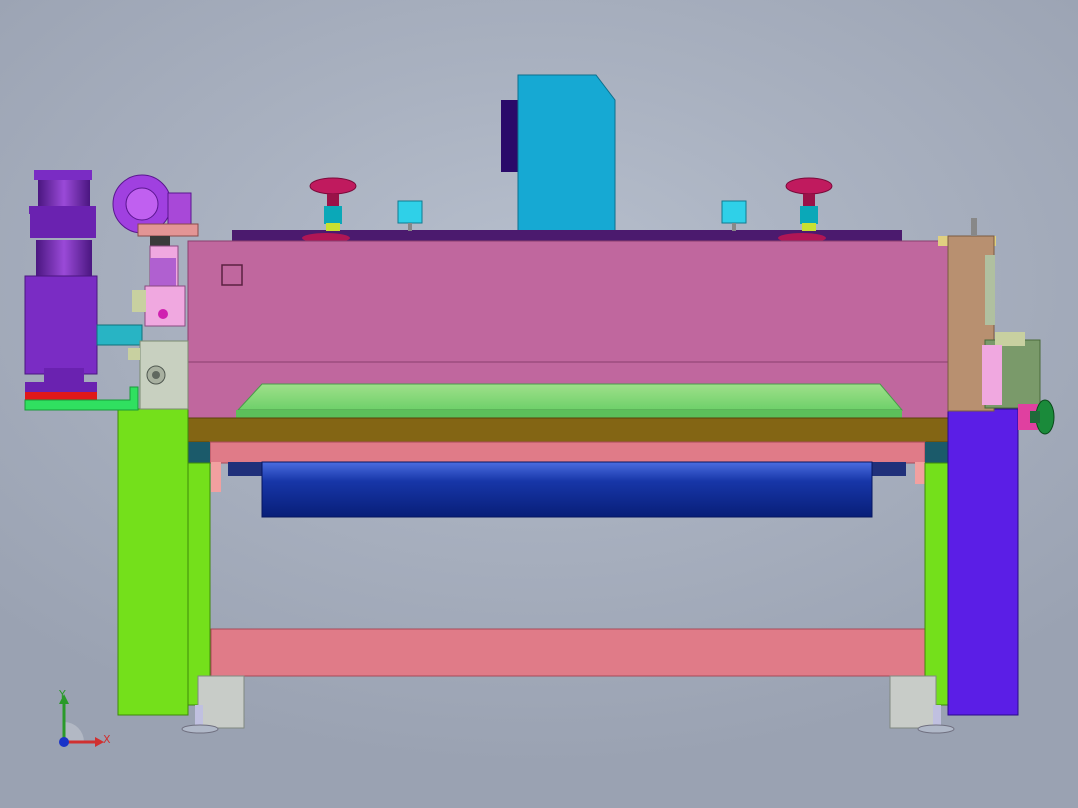 Image resolution: width=1078 pixels, height=808 pixels. What do you see at coordinates (62, 694) in the screenshot?
I see `axis-y-label: Y` at bounding box center [62, 694].